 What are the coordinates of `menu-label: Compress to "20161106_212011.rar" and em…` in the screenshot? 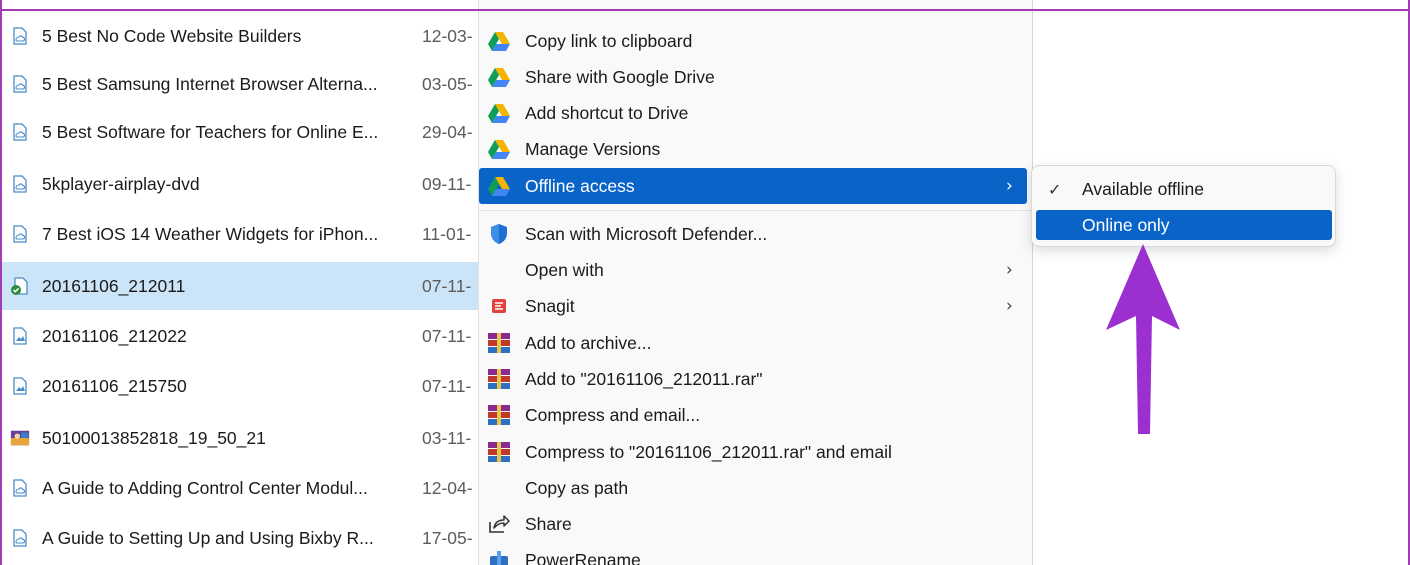 It's located at (708, 451).